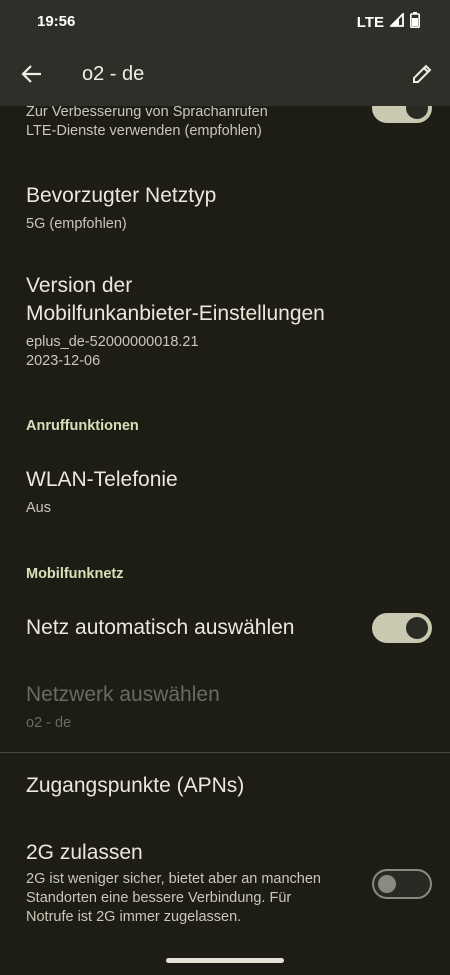 This screenshot has height=975, width=450. What do you see at coordinates (82, 426) in the screenshot?
I see `section-header-calling: Anruffunktionen` at bounding box center [82, 426].